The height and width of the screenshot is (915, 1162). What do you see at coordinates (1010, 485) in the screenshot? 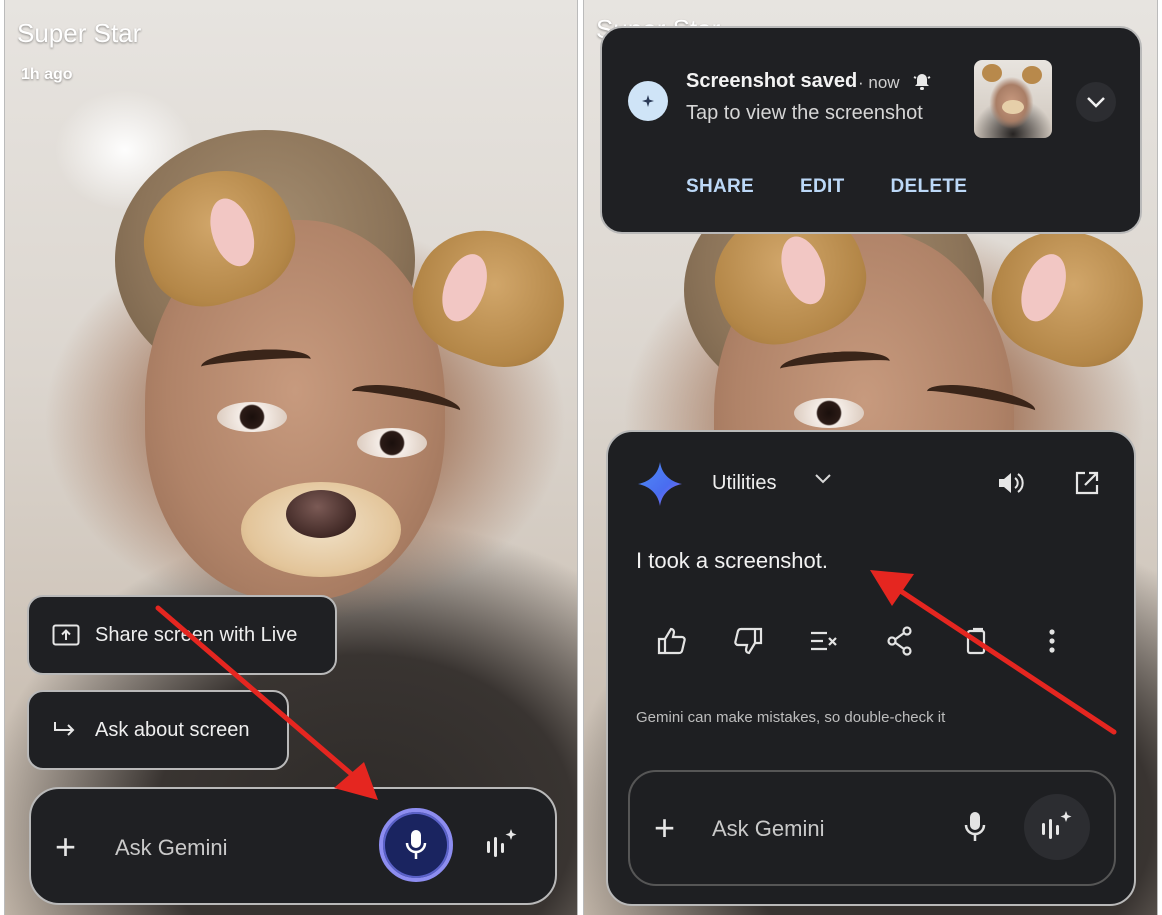
I see `speaker-icon` at bounding box center [1010, 485].